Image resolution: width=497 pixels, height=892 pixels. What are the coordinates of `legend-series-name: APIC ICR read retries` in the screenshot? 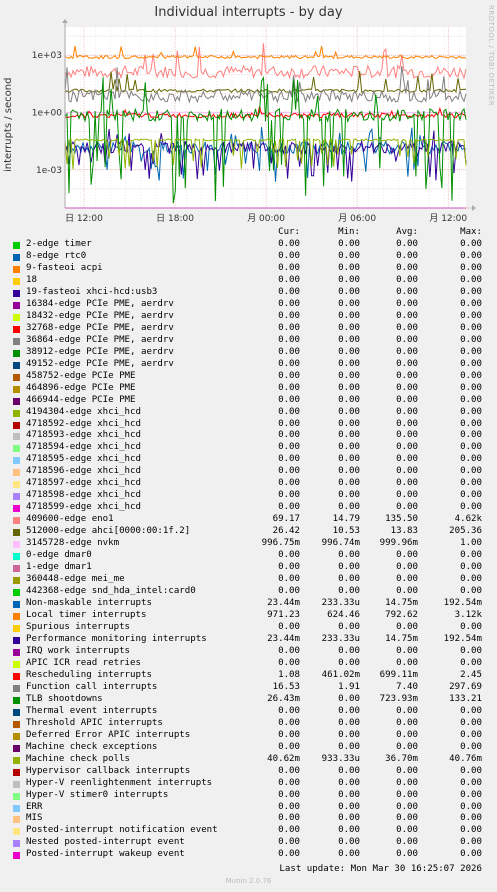 It's located at (83, 662).